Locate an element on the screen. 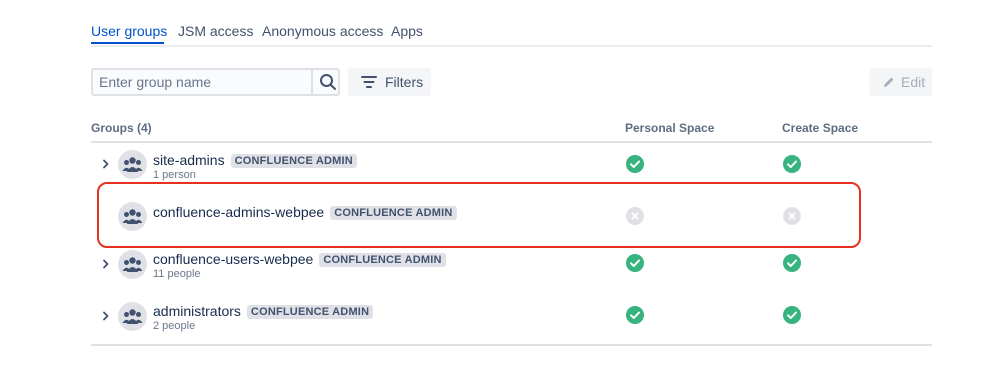  member-count: 1 person is located at coordinates (174, 175).